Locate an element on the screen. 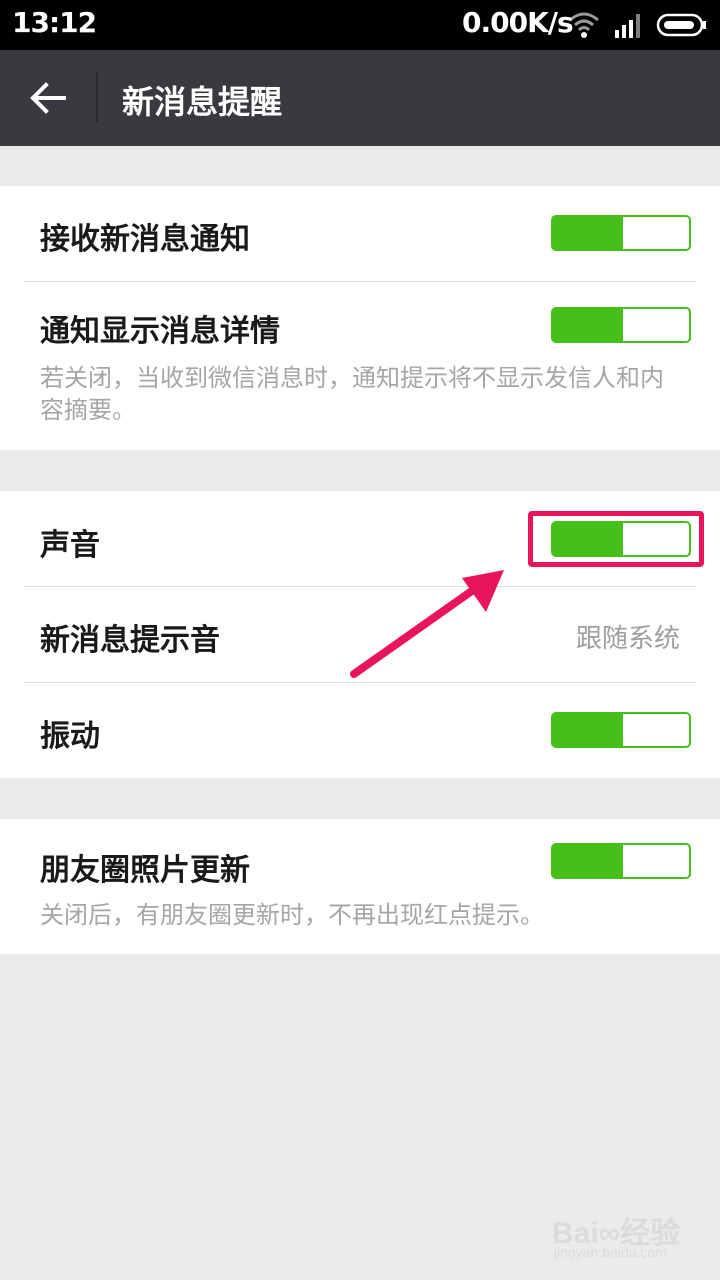 The width and height of the screenshot is (720, 1280). moments-updates-description: 关闭后，有朋友圈更新时，不再出现红点提示。 is located at coordinates (292, 915).